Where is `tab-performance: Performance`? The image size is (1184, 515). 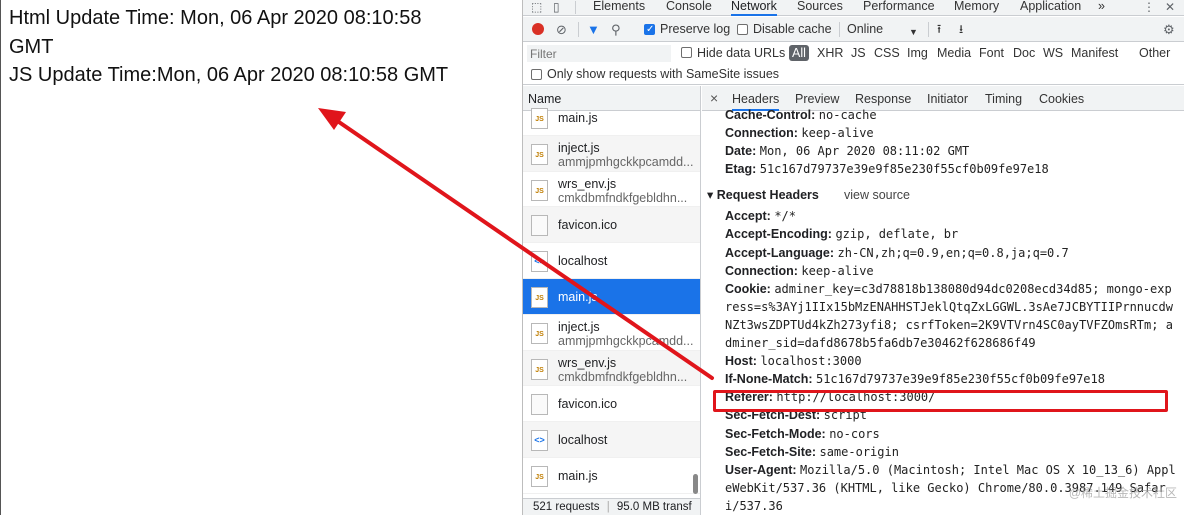 tab-performance: Performance is located at coordinates (899, 8).